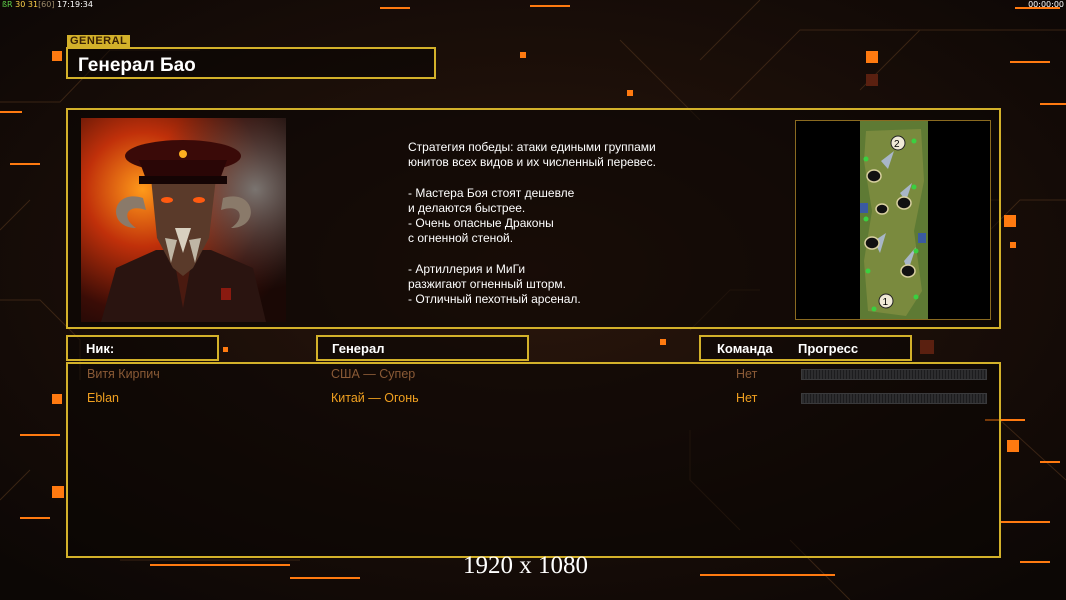  I want to click on player-nick: Eblan, so click(103, 398).